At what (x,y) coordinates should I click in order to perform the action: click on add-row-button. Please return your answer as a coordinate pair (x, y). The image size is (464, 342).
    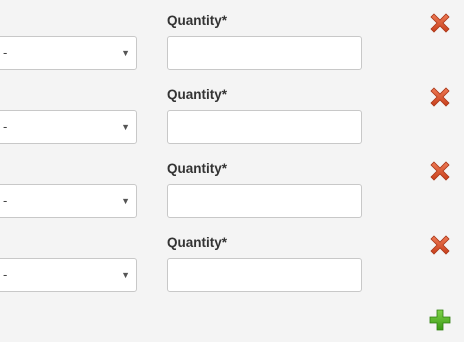
    Looking at the image, I should click on (440, 320).